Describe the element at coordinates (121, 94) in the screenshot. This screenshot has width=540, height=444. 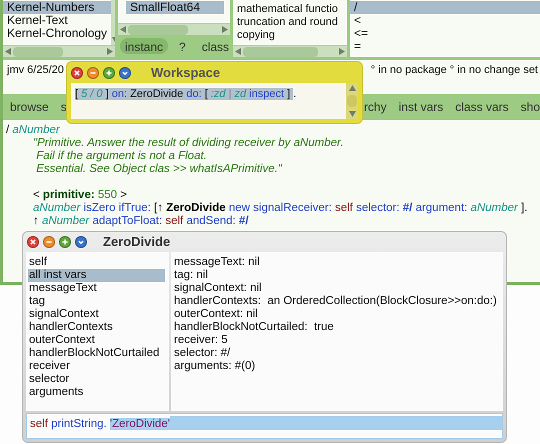
I see `code-token: on:` at that location.